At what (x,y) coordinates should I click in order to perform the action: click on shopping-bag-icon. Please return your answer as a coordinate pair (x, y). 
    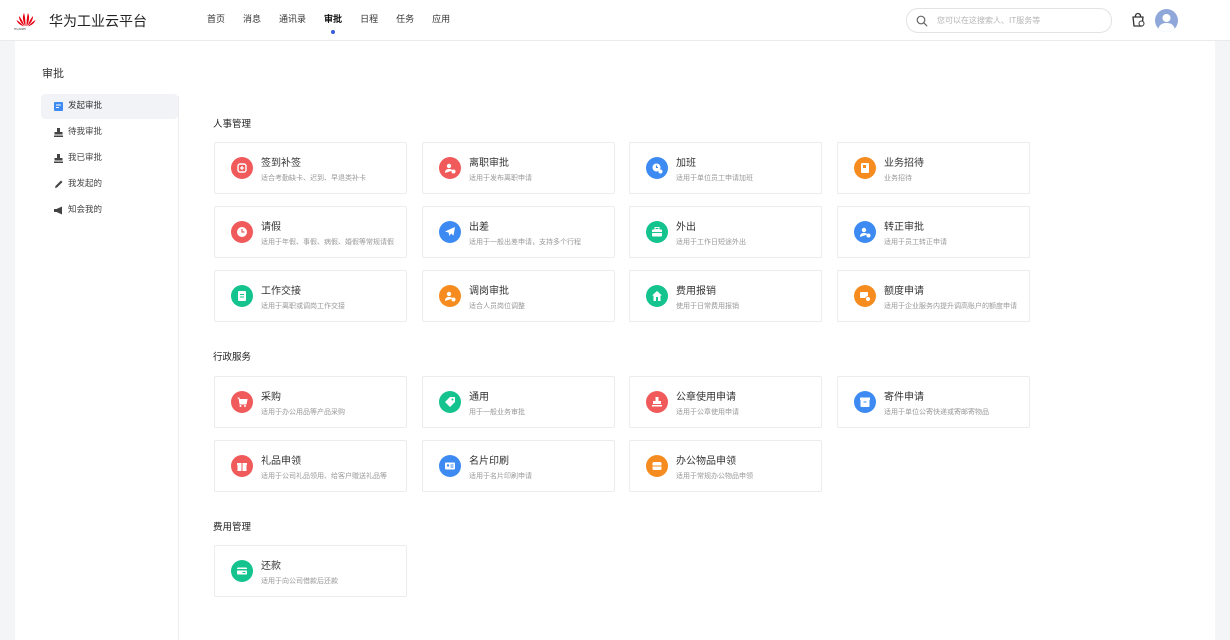
    Looking at the image, I should click on (1138, 20).